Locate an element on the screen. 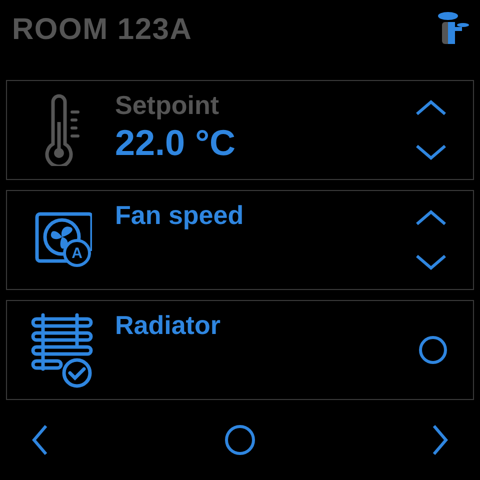 Image resolution: width=480 pixels, height=480 pixels. auto-badge: A is located at coordinates (77, 253).